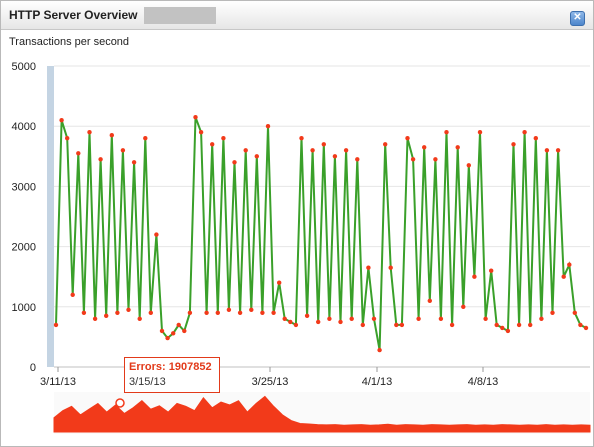 Image resolution: width=594 pixels, height=447 pixels. Describe the element at coordinates (120, 403) in the screenshot. I see `errors-marker` at that location.